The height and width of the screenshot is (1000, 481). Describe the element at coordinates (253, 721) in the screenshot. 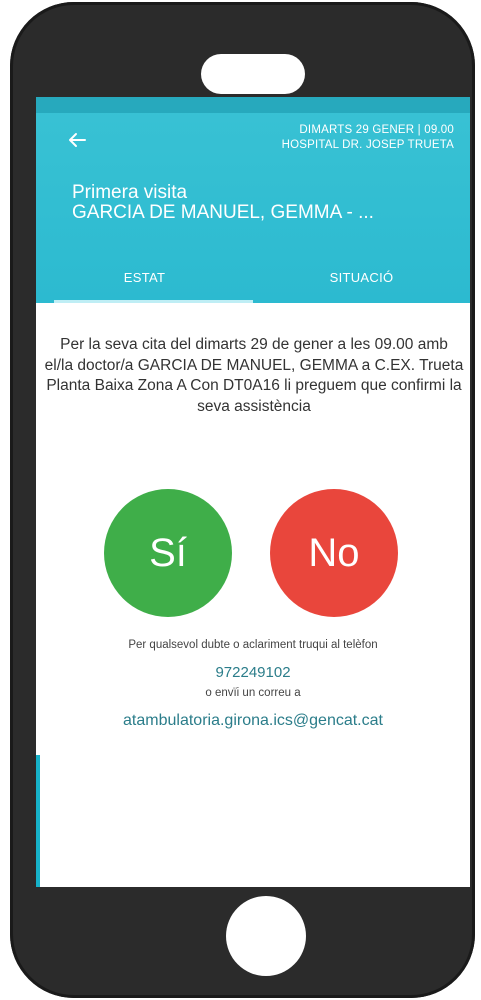

I see `email-link: atambulatoria.girona.ics@gencat.cat` at that location.